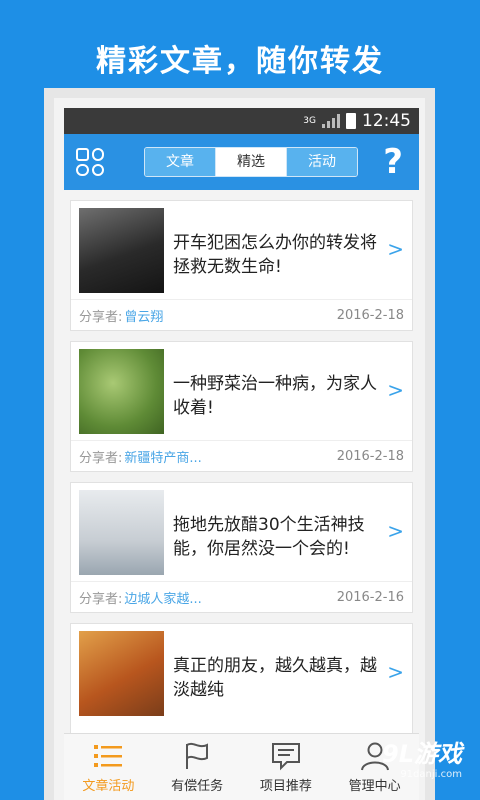 The width and height of the screenshot is (480, 800). What do you see at coordinates (422, 754) in the screenshot?
I see `watermark-brand: 9L游戏` at bounding box center [422, 754].